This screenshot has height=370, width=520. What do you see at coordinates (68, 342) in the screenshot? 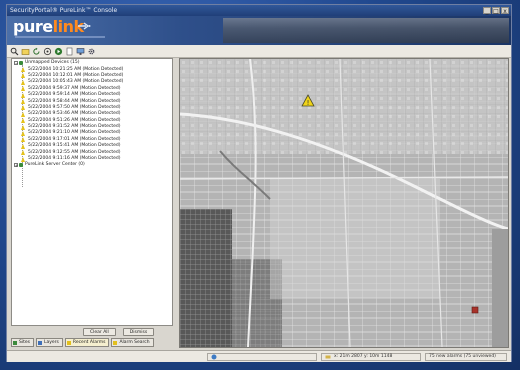
I see `alarm-icon` at bounding box center [68, 342].